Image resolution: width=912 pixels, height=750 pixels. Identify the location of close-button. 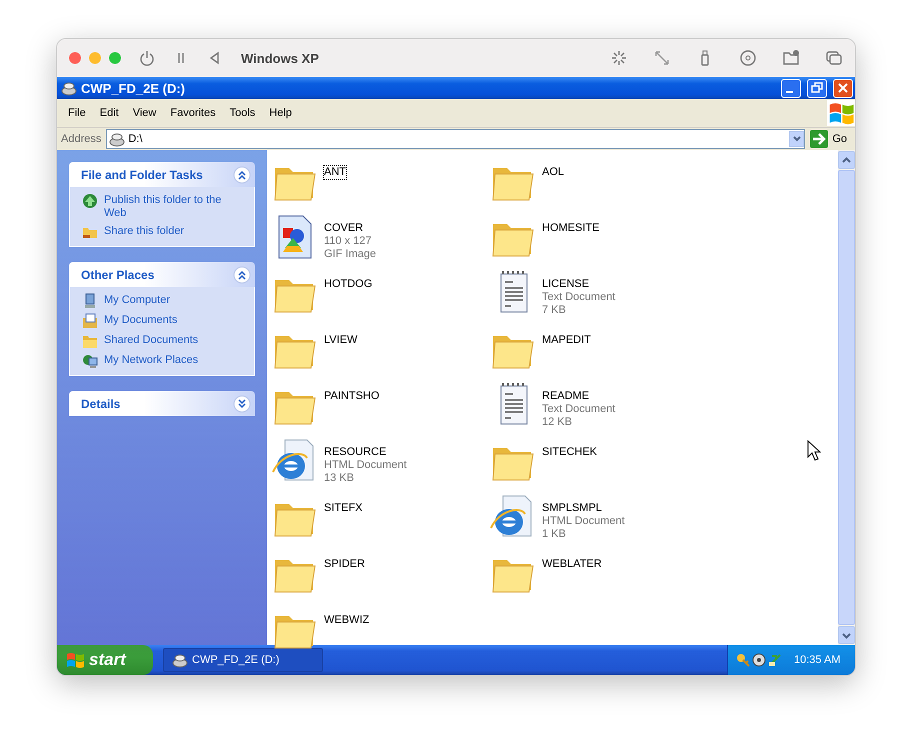
(843, 88).